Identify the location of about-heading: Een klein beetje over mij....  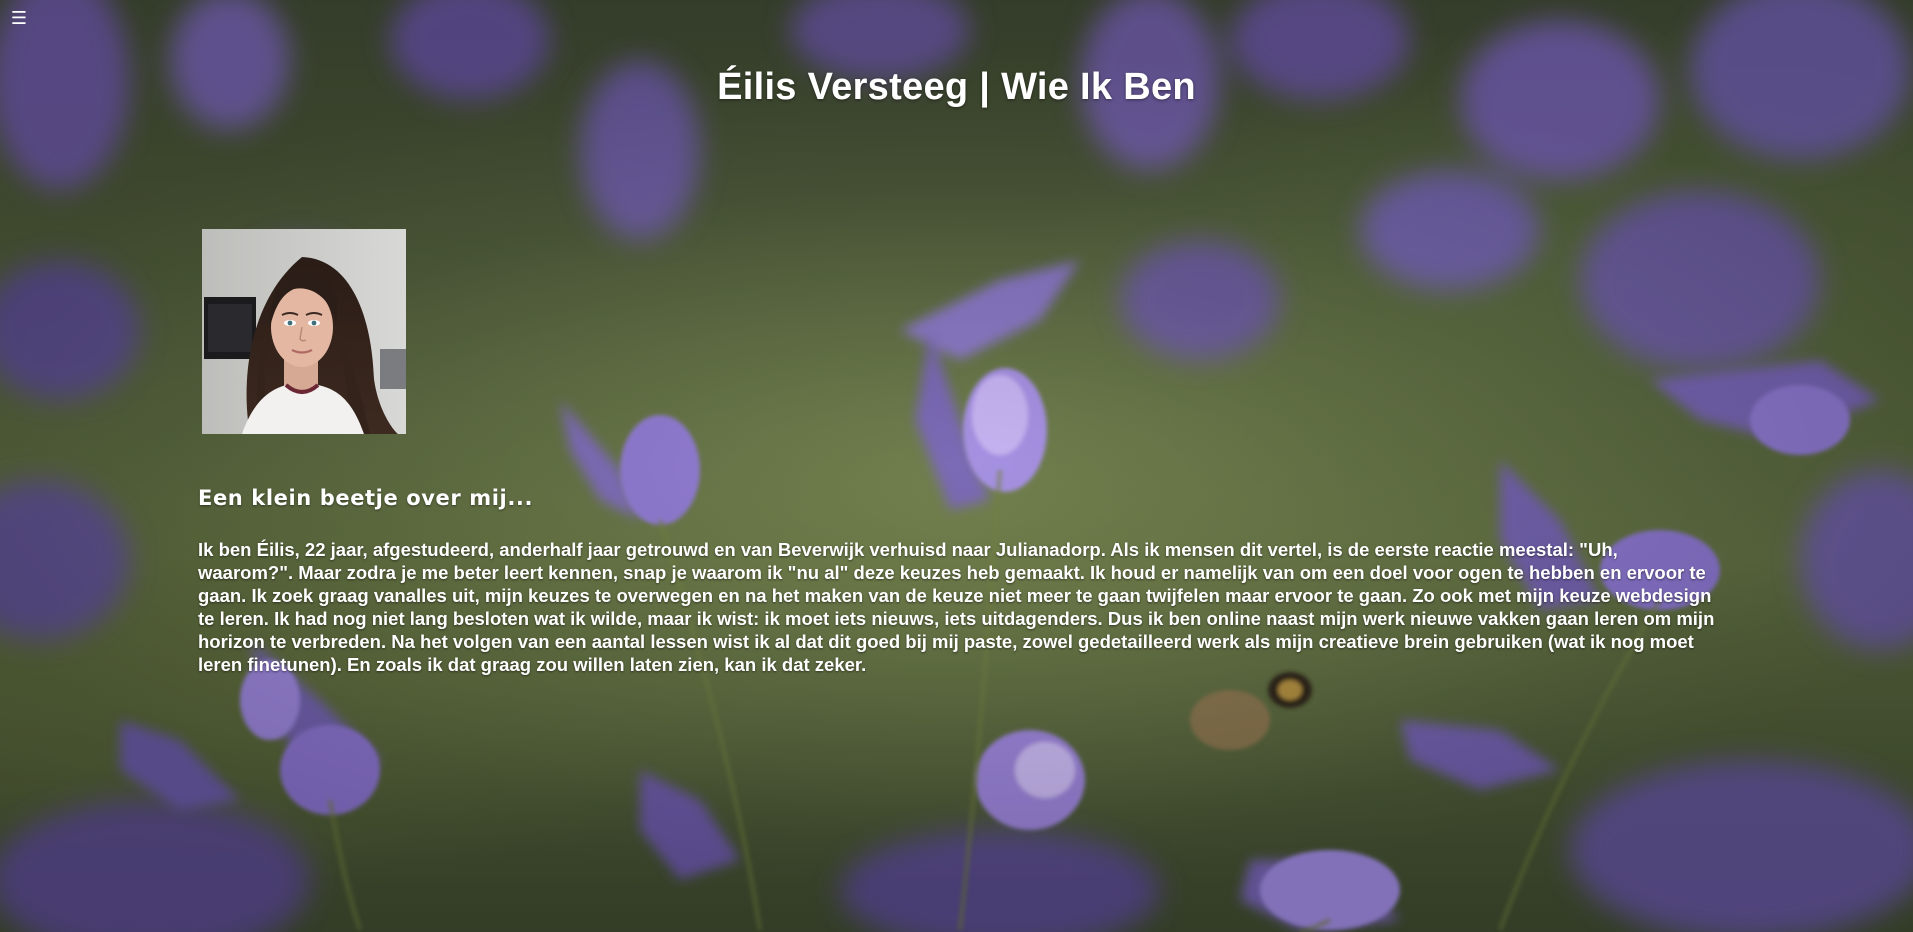
(366, 498).